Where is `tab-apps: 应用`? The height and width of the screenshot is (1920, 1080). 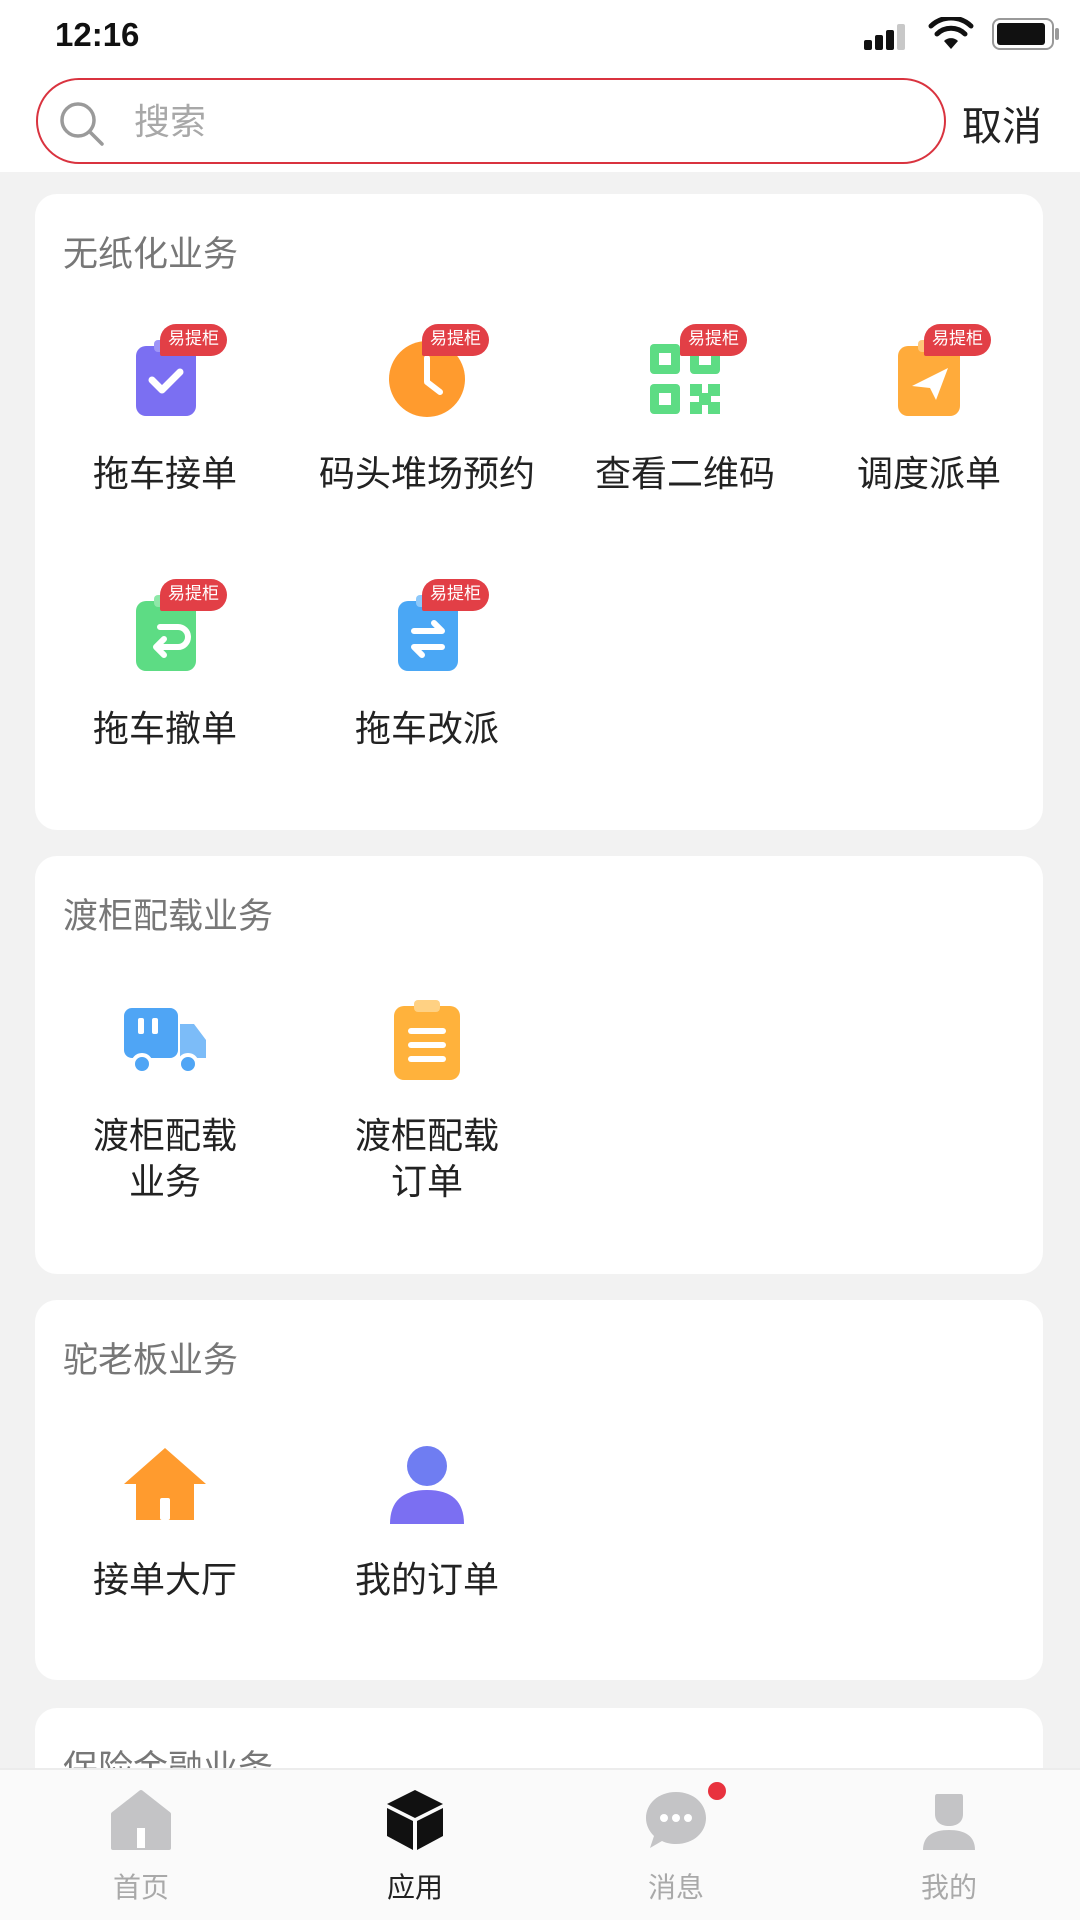 tab-apps: 应用 is located at coordinates (415, 1847).